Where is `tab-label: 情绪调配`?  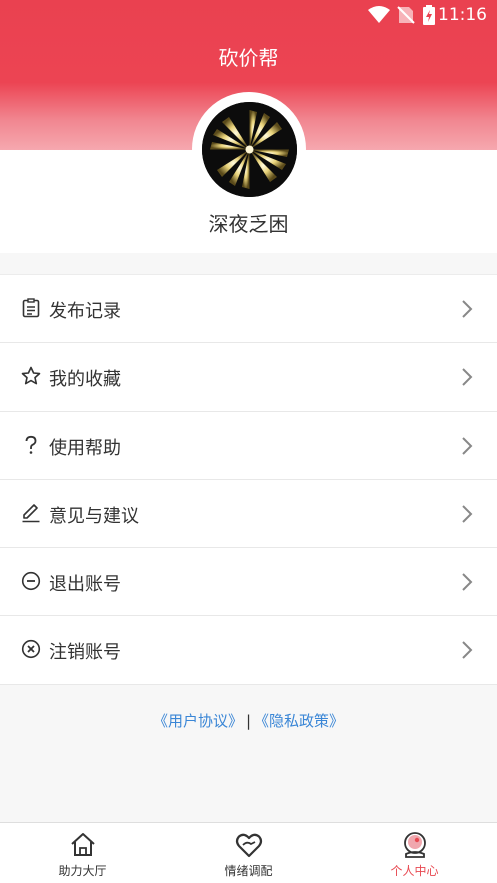 tab-label: 情绪调配 is located at coordinates (248, 871).